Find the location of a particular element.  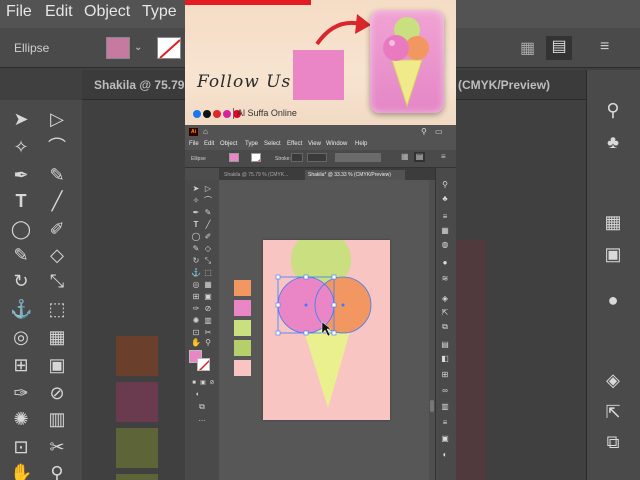

x-icon is located at coordinates (207, 114).